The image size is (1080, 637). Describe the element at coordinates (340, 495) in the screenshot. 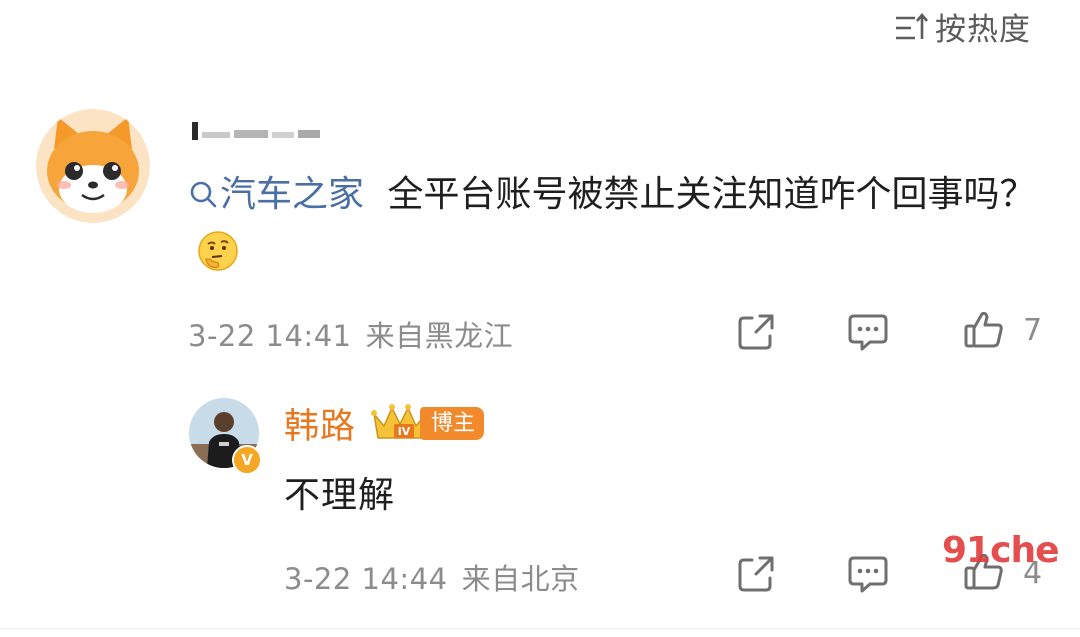

I see `reply-text: 不理解` at that location.